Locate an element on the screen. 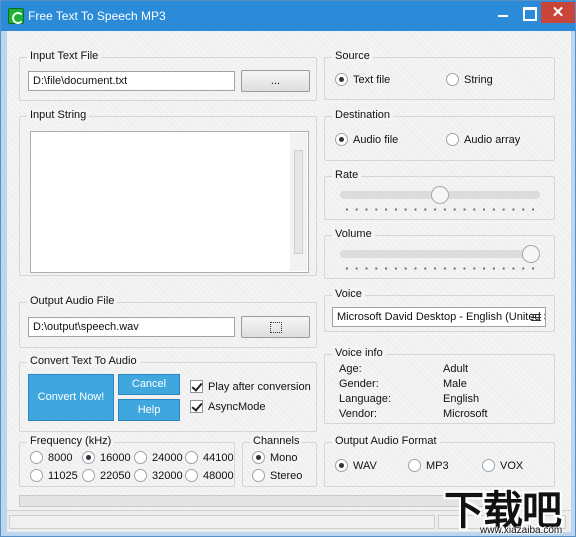  destination-radio-audio-file is located at coordinates (341, 139).